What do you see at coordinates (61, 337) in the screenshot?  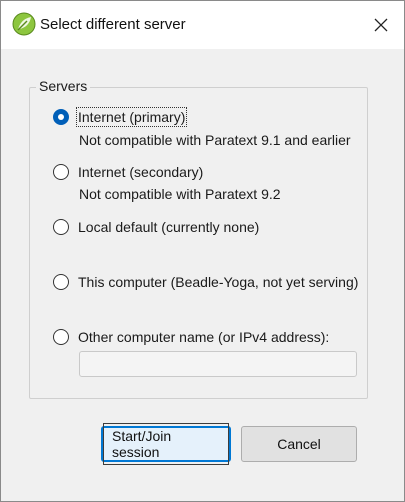 I see `radio-other-computer` at bounding box center [61, 337].